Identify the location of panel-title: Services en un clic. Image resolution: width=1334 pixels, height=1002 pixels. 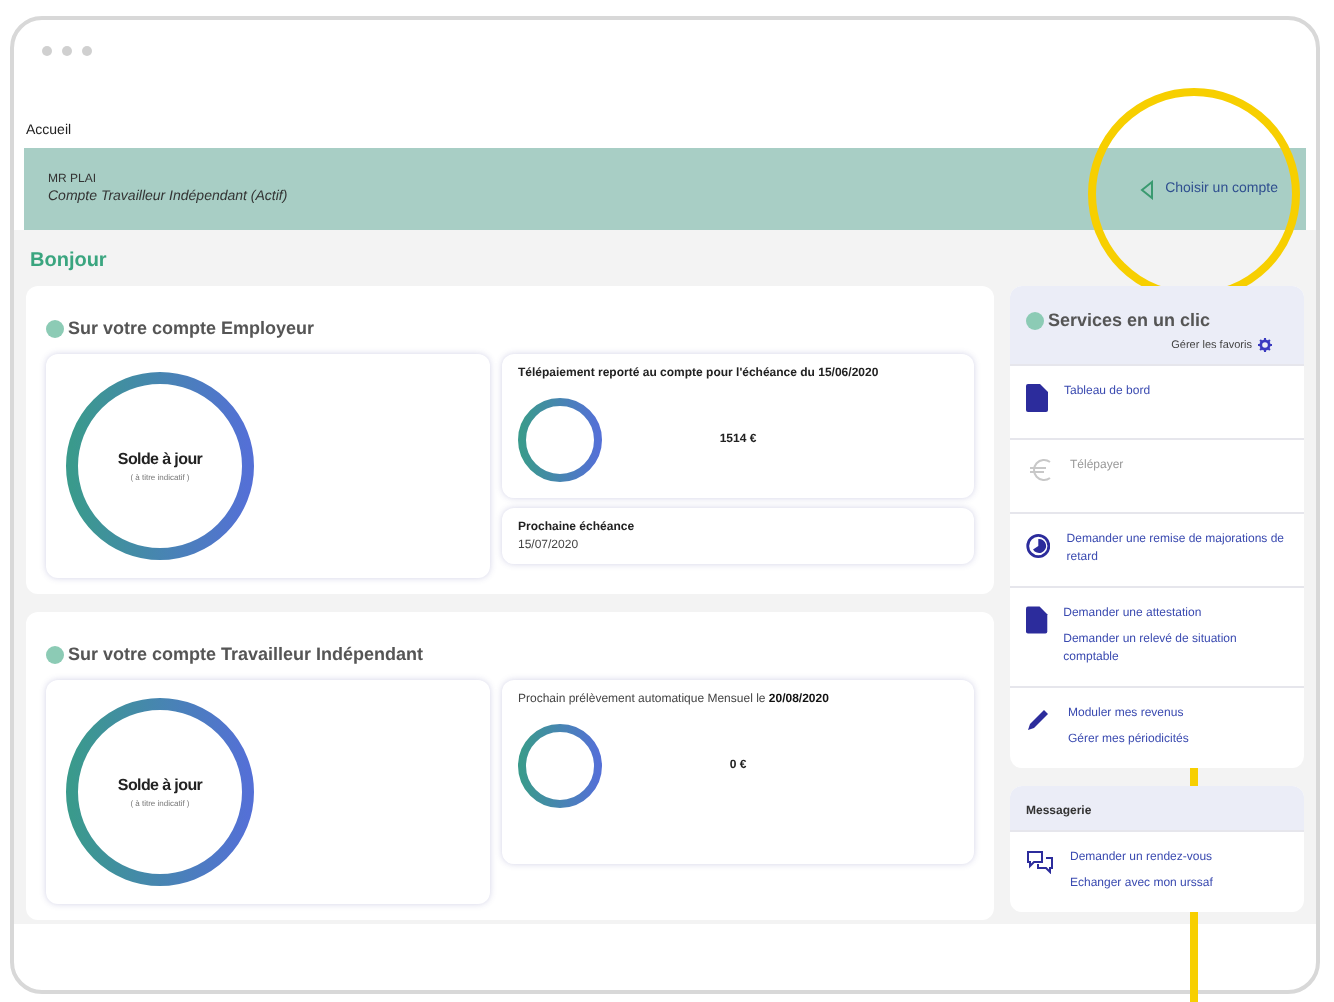
(1129, 320).